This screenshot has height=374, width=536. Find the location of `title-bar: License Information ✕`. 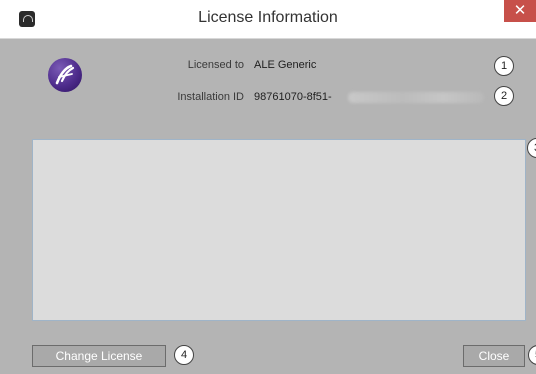

title-bar: License Information ✕ is located at coordinates (268, 19).